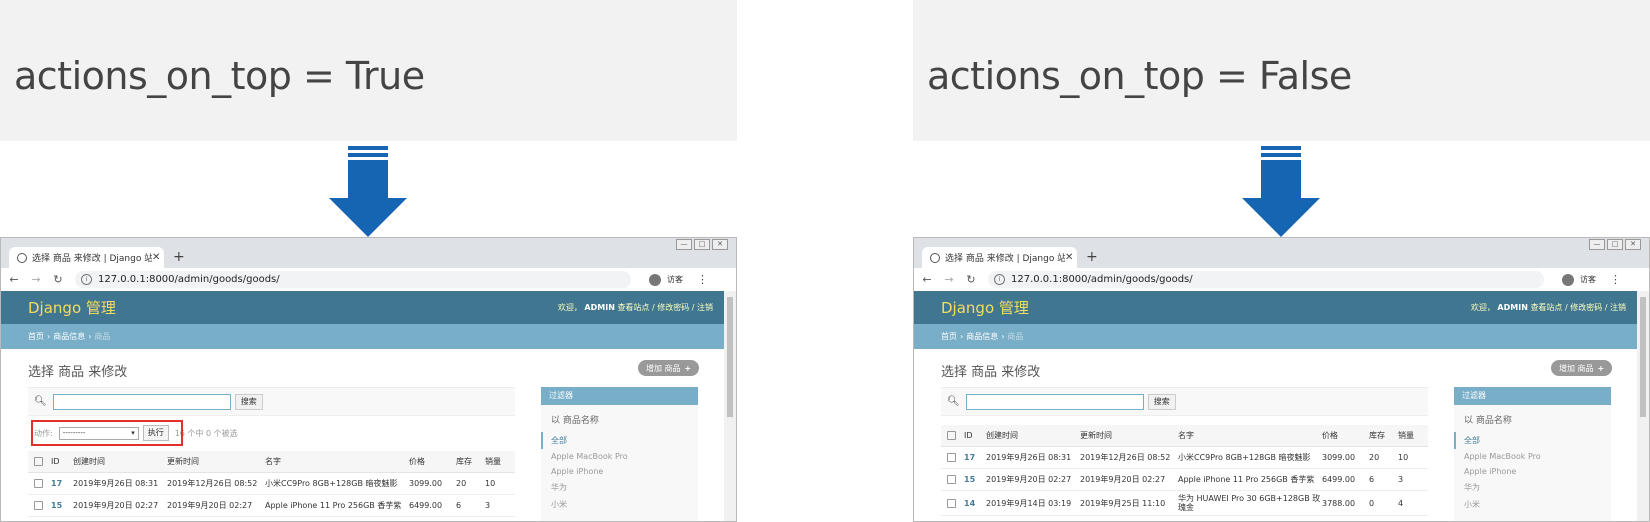 This screenshot has width=1650, height=522. Describe the element at coordinates (1339, 479) in the screenshot. I see `cell-price: 6499.00` at that location.